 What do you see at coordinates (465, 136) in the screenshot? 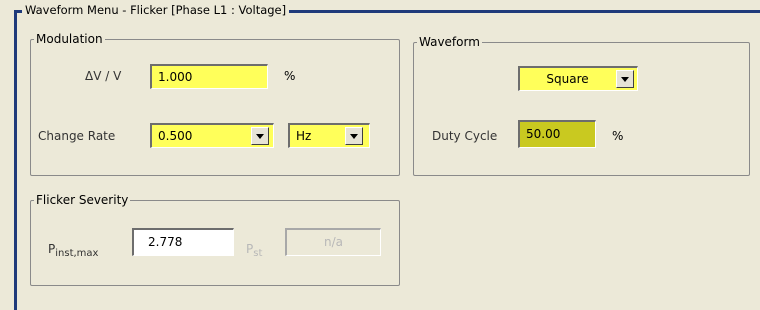
I see `duty-cycle-label: Duty Cycle` at bounding box center [465, 136].